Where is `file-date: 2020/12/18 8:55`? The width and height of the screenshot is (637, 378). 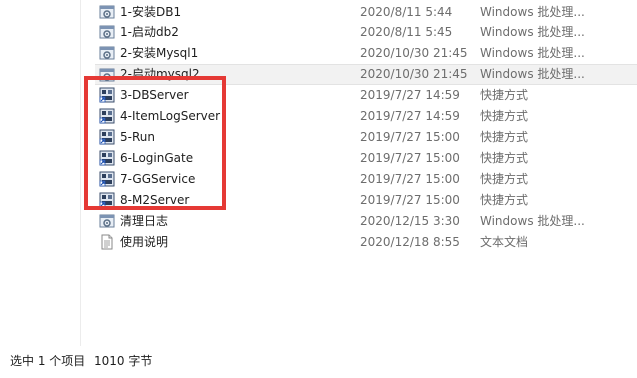 file-date: 2020/12/18 8:55 is located at coordinates (410, 242).